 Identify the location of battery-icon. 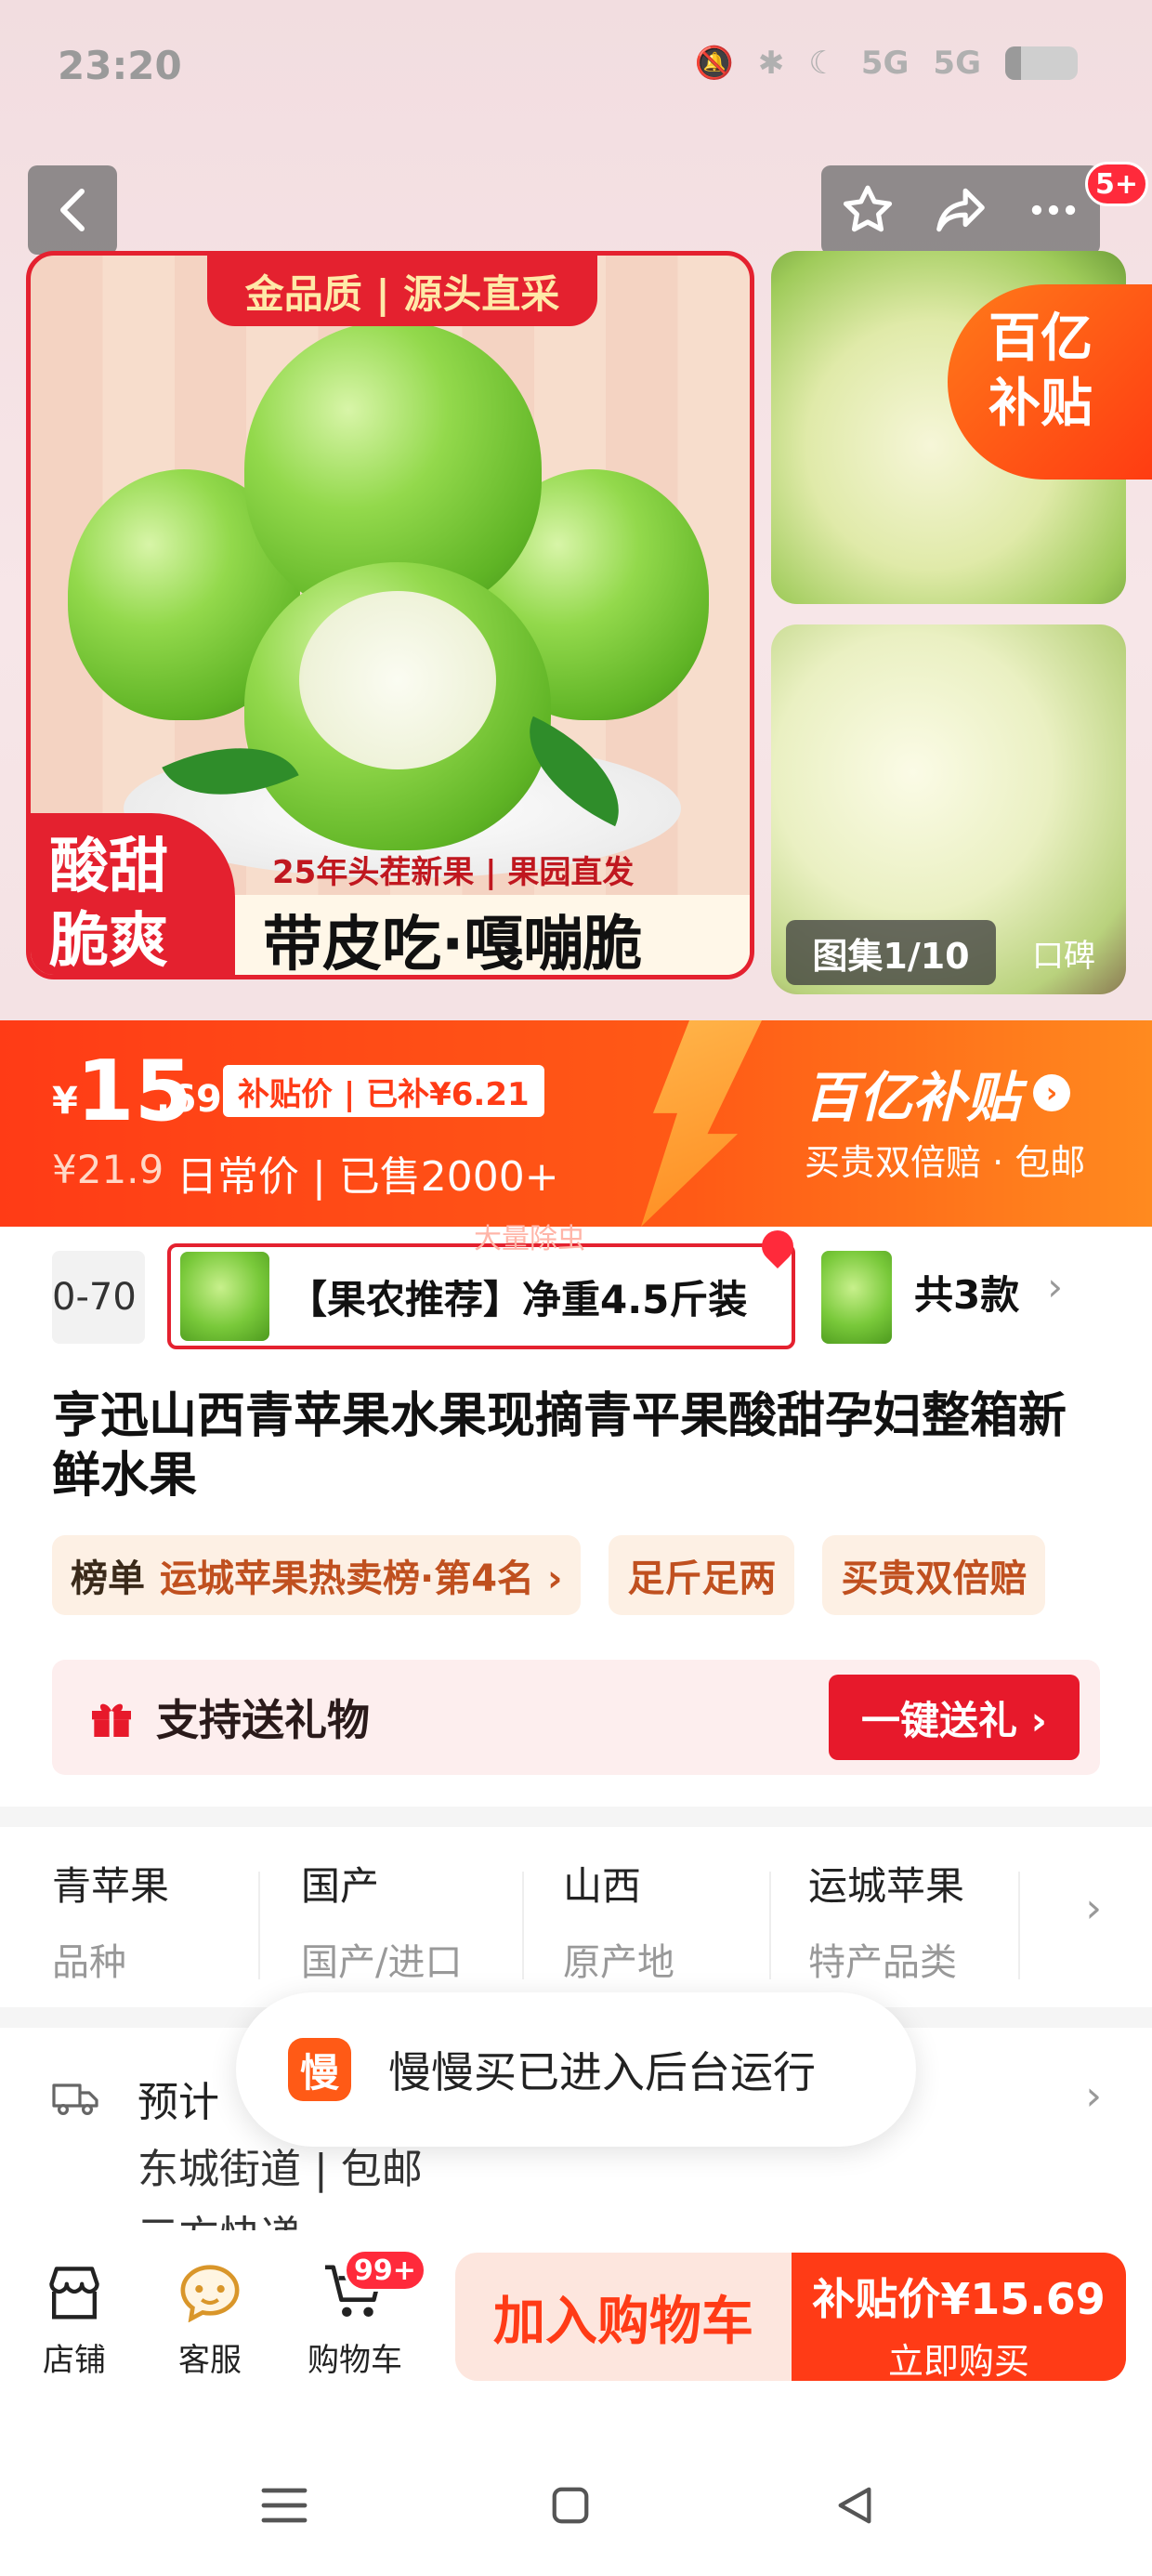
(1041, 63).